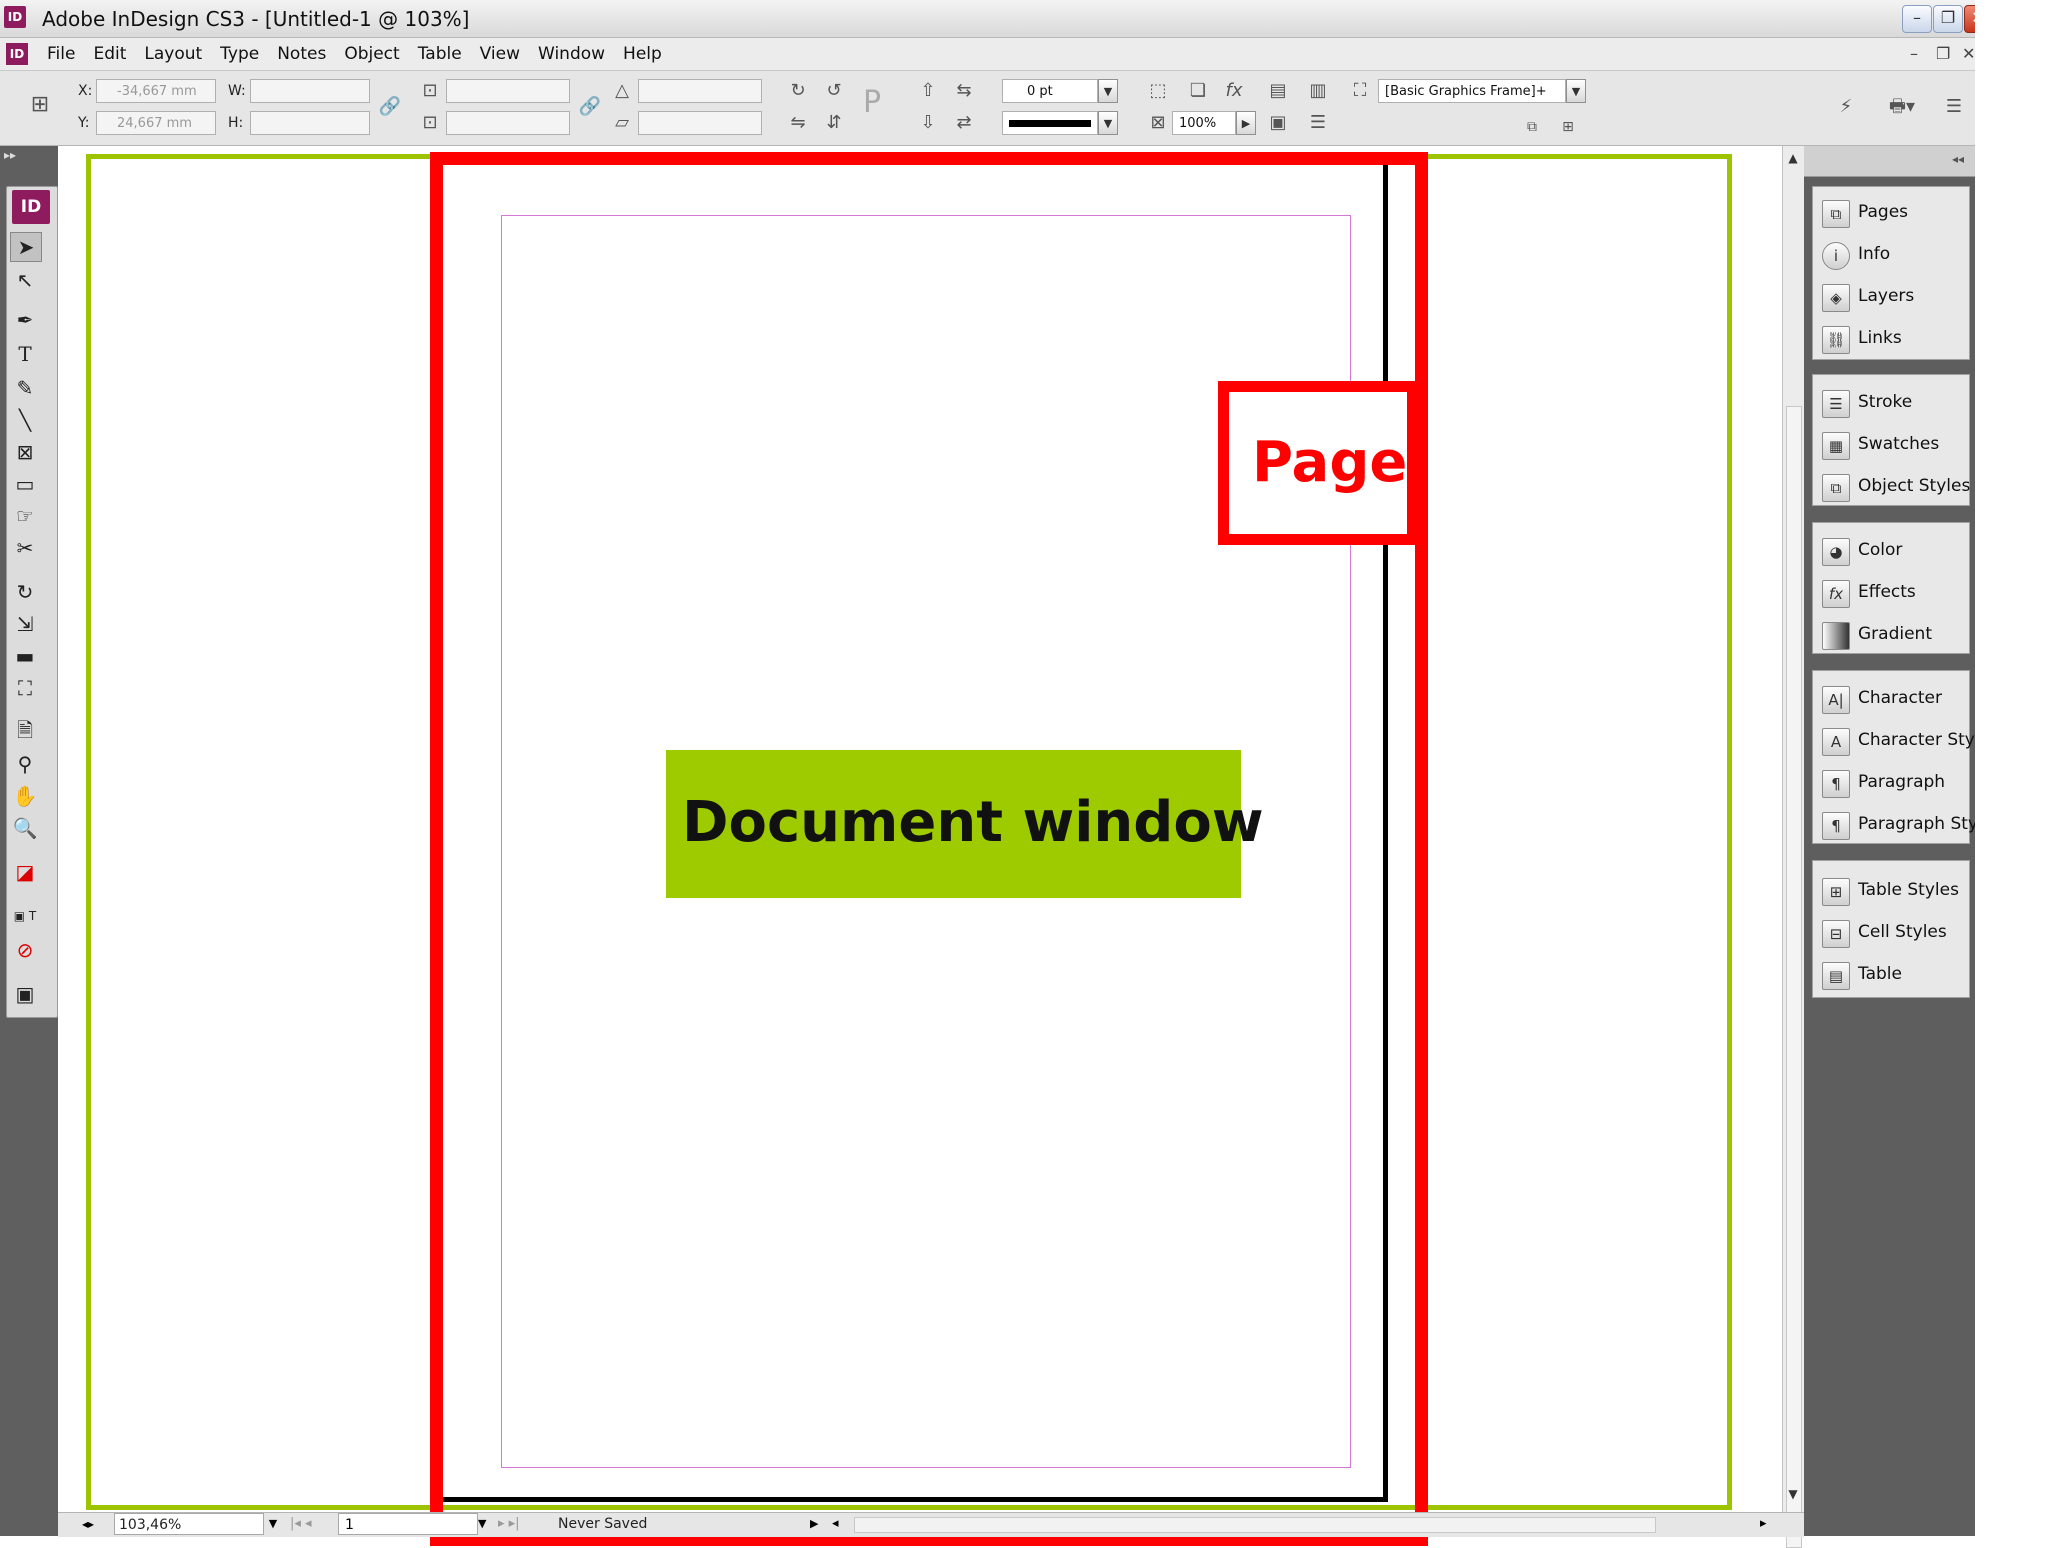  I want to click on button-tool-icon: ☞, so click(25, 516).